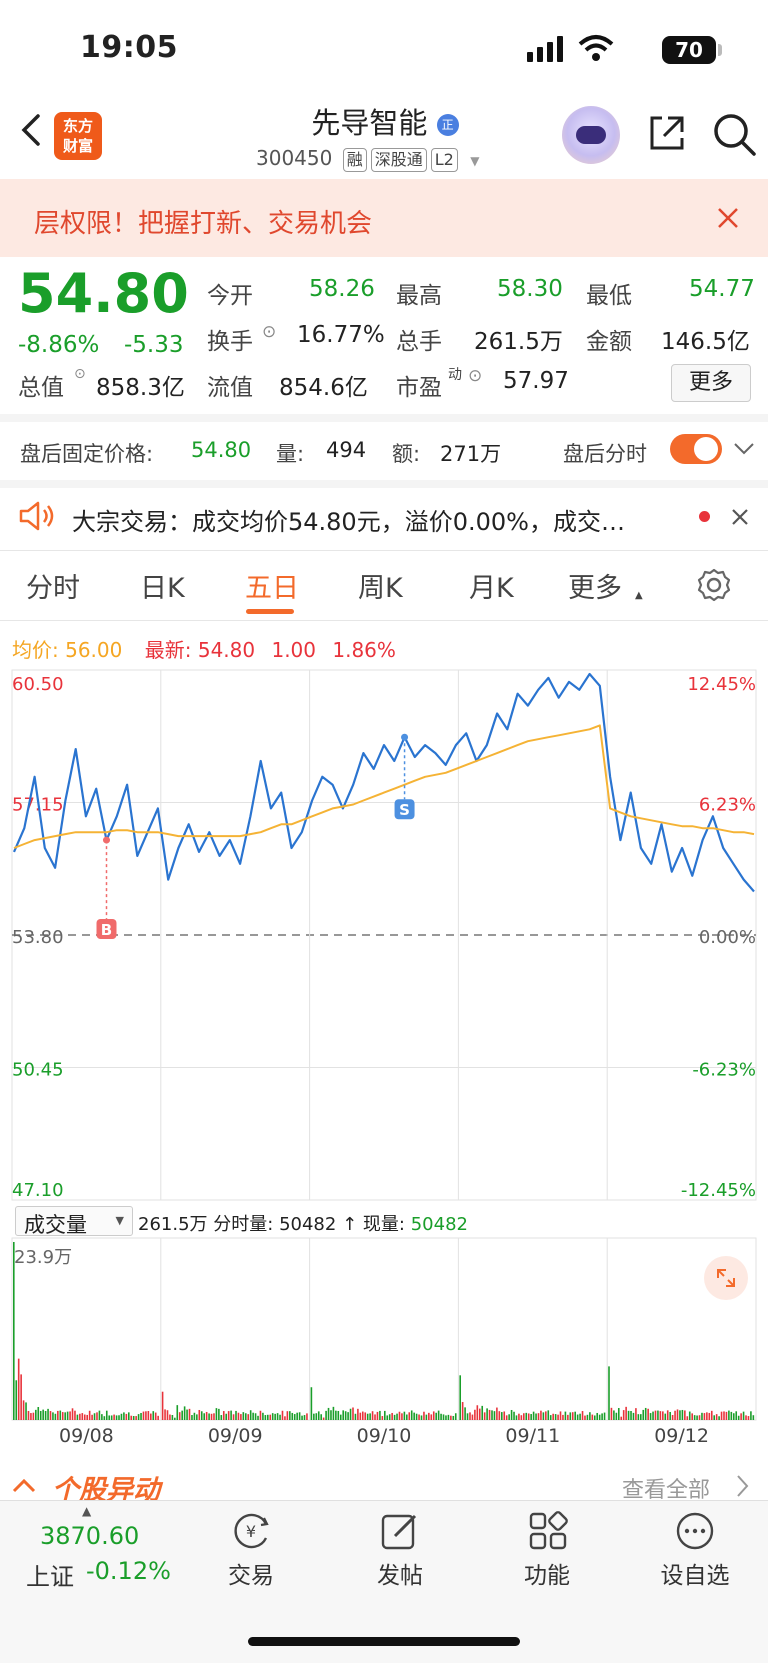  I want to click on trade-icon: ¥, so click(251, 1531).